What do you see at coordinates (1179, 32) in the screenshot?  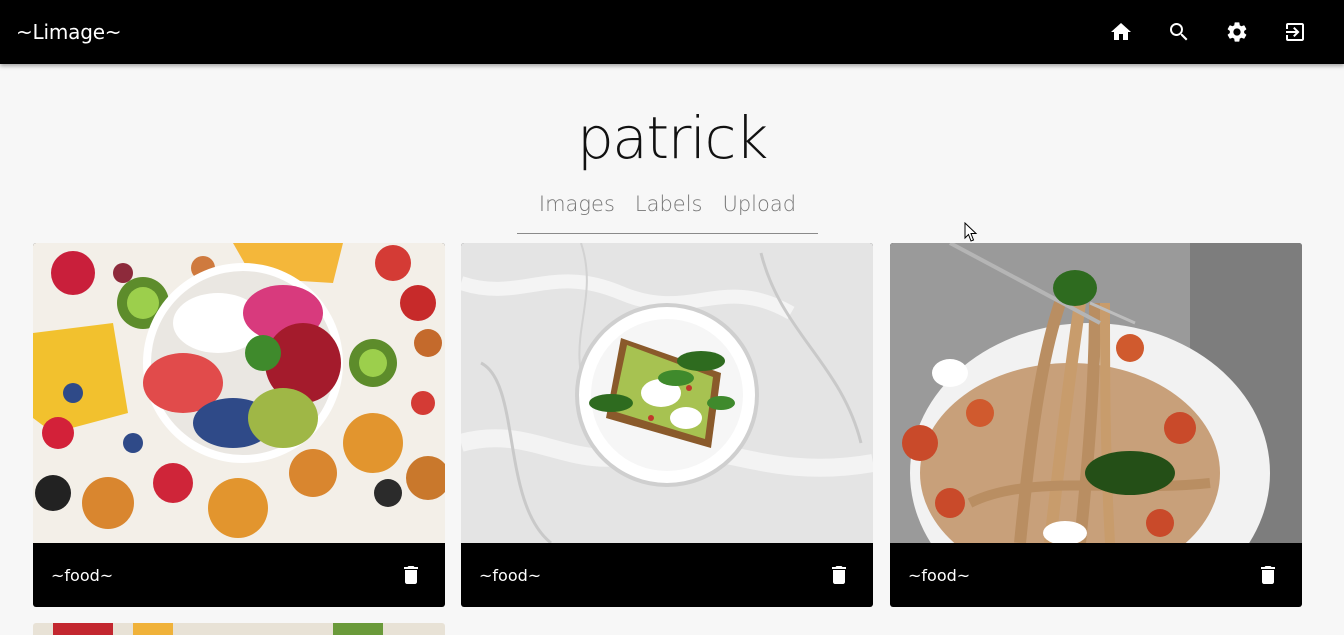 I see `search-icon` at bounding box center [1179, 32].